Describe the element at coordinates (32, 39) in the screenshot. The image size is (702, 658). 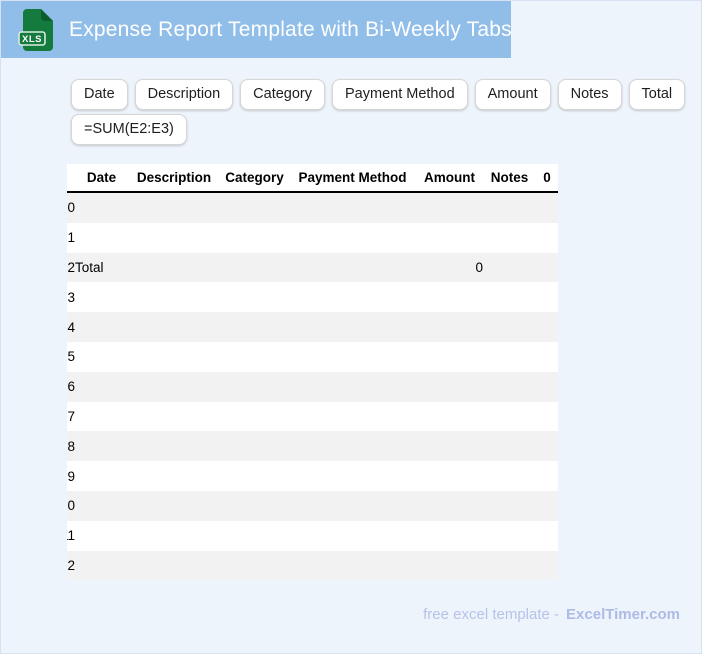
I see `xls-badge-label: XLS` at that location.